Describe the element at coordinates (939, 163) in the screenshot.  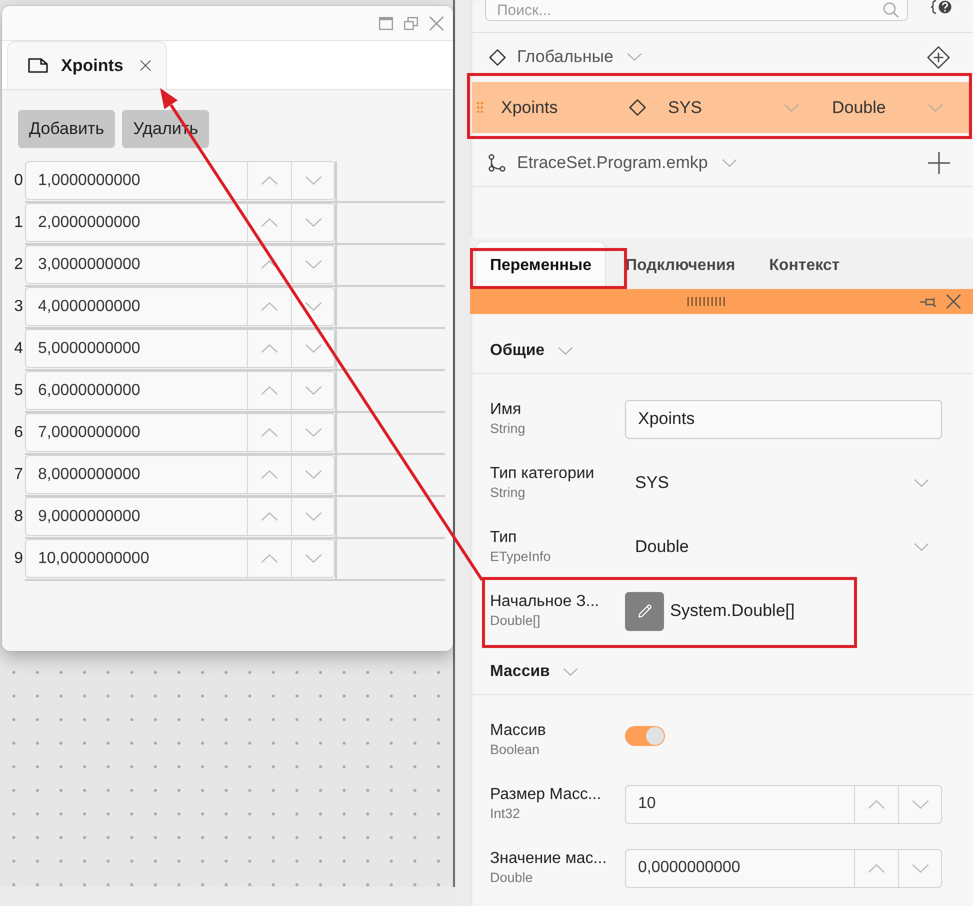
I see `plus-icon` at that location.